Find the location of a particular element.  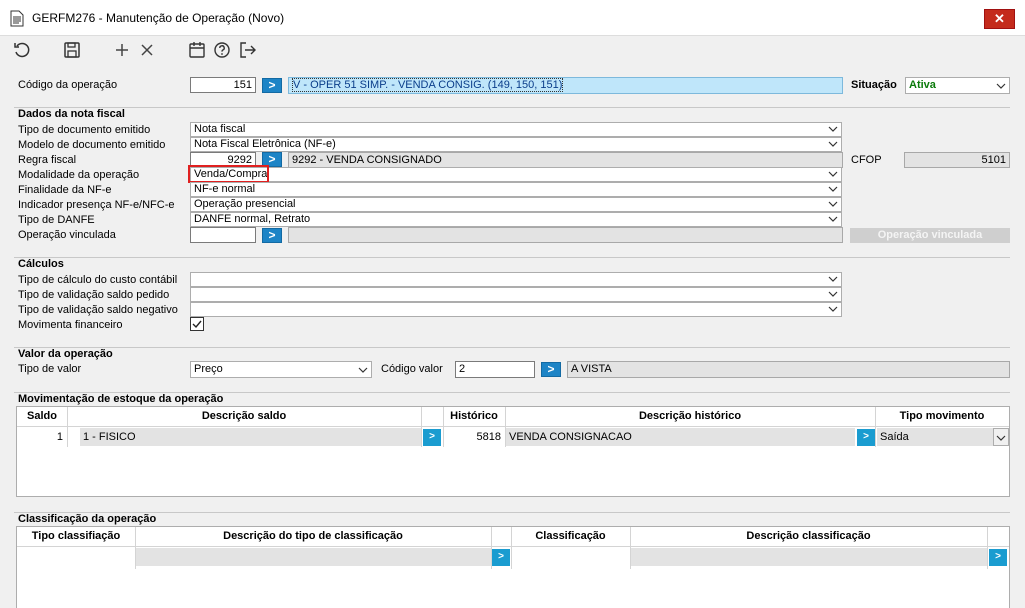

operacao-vinculada-button: Operação vinculada is located at coordinates (930, 235).